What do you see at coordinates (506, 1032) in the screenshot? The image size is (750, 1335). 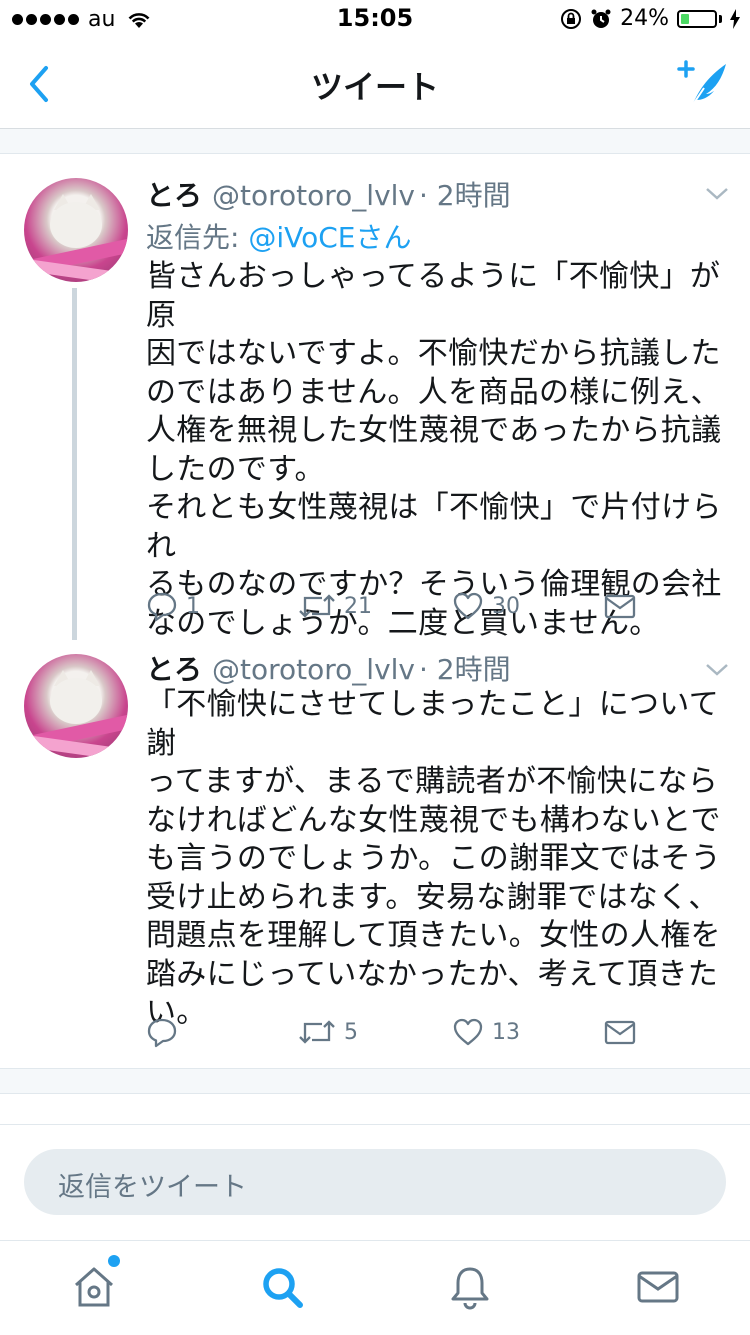 I see `like-count: 13` at bounding box center [506, 1032].